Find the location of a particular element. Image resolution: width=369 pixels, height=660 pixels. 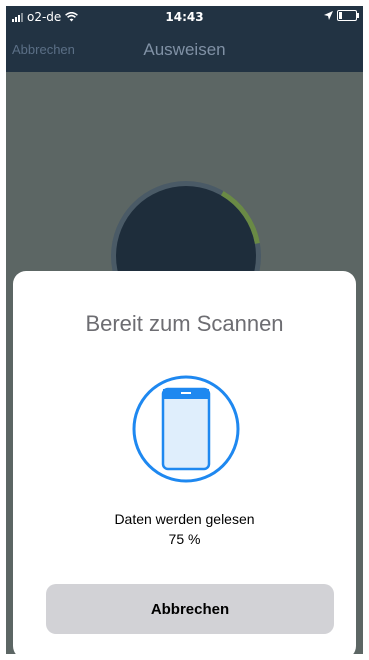

status-time: 14:43 is located at coordinates (184, 17).